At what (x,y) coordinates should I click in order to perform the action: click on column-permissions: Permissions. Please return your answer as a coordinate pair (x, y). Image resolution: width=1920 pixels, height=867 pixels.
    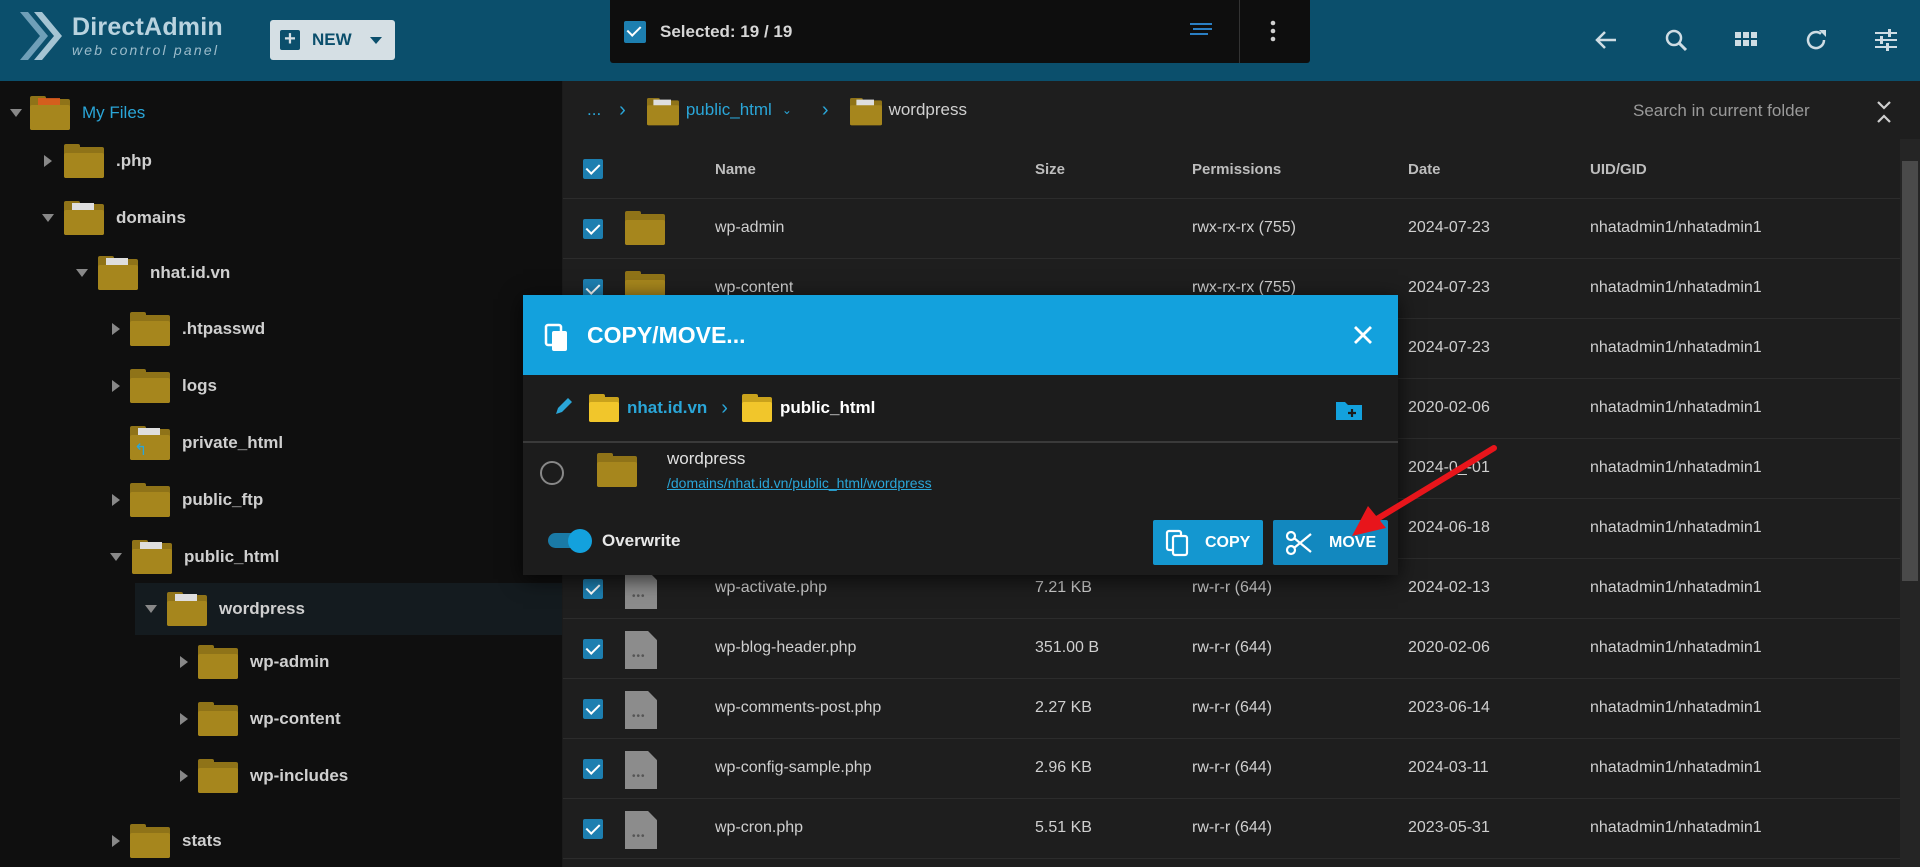
    Looking at the image, I should click on (1236, 169).